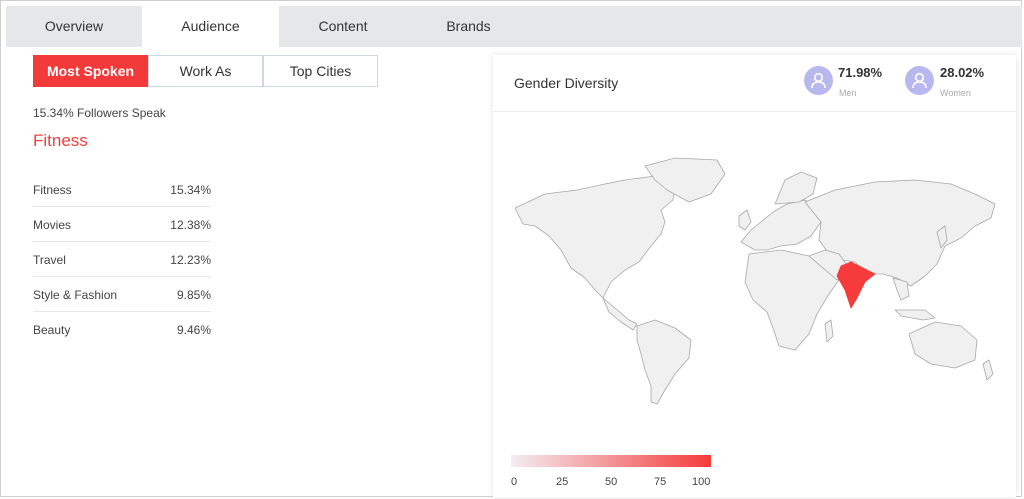 The height and width of the screenshot is (499, 1024). Describe the element at coordinates (611, 482) in the screenshot. I see `legend-tick: 50` at that location.